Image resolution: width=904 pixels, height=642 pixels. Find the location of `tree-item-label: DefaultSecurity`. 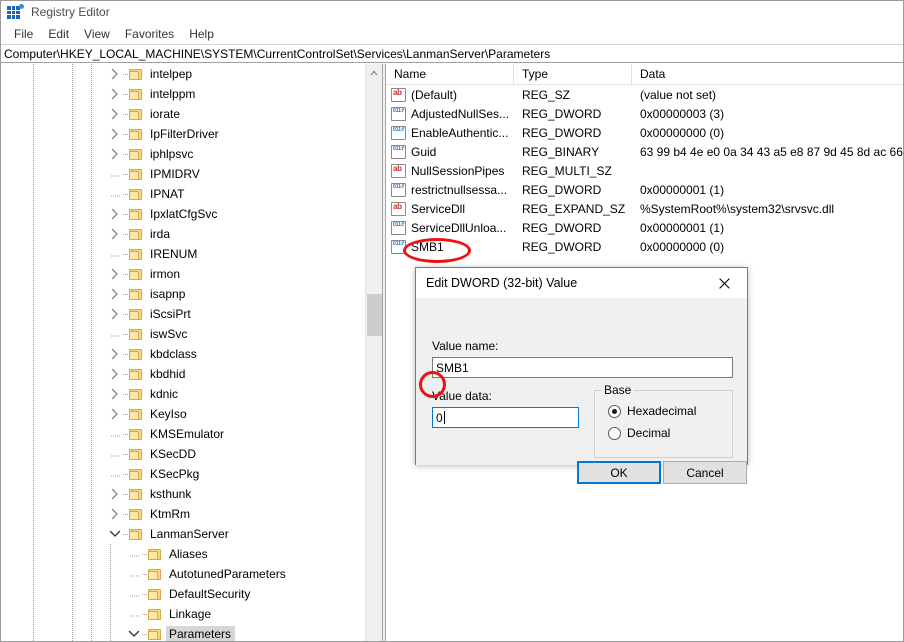

tree-item-label: DefaultSecurity is located at coordinates (210, 594).